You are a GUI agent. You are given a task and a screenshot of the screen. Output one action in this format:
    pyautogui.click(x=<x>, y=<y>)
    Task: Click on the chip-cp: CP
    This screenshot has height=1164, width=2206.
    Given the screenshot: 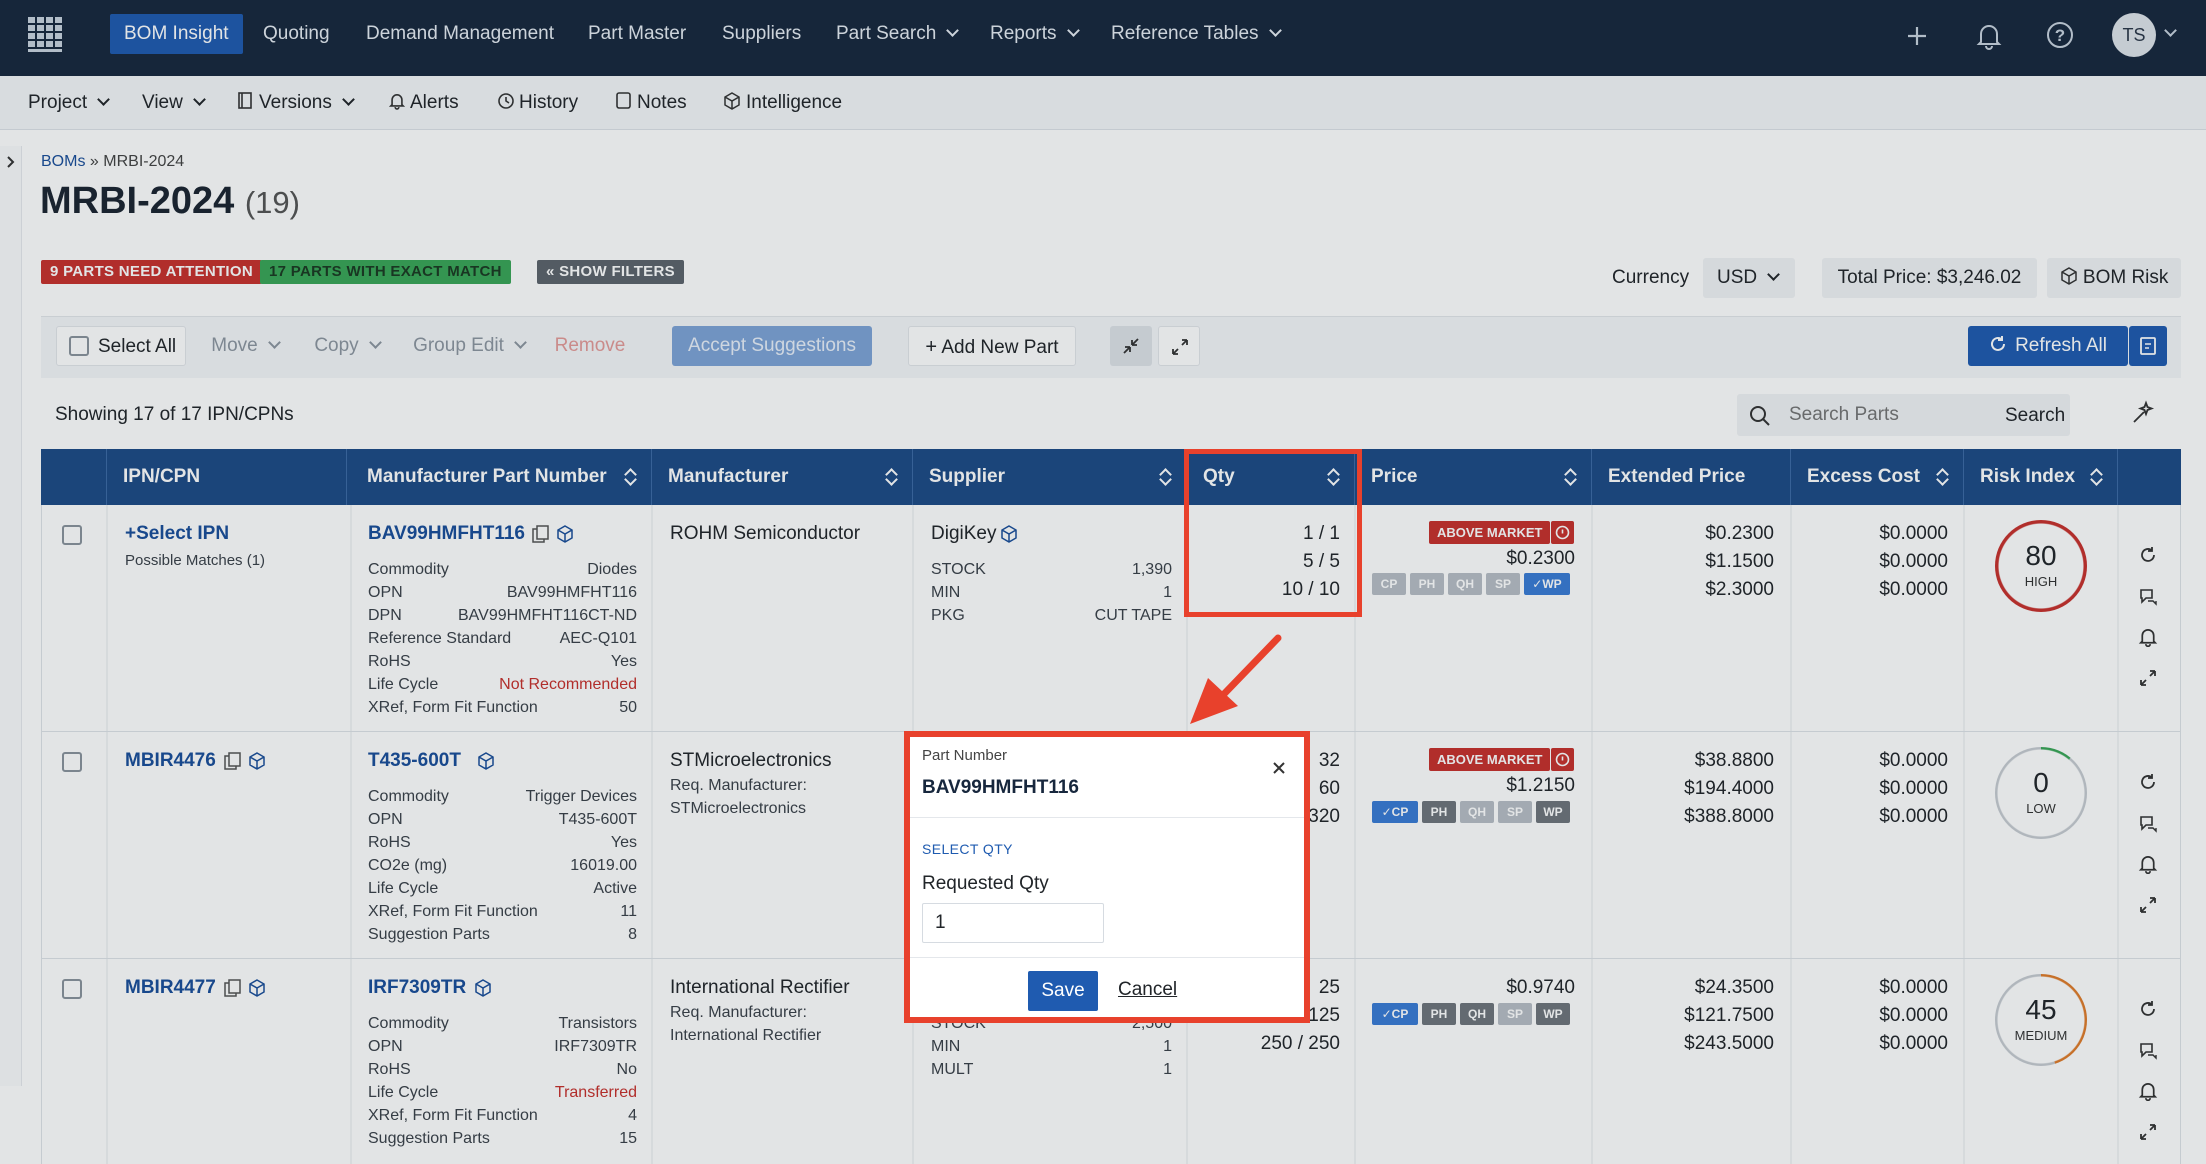 What is the action you would take?
    pyautogui.click(x=1389, y=584)
    